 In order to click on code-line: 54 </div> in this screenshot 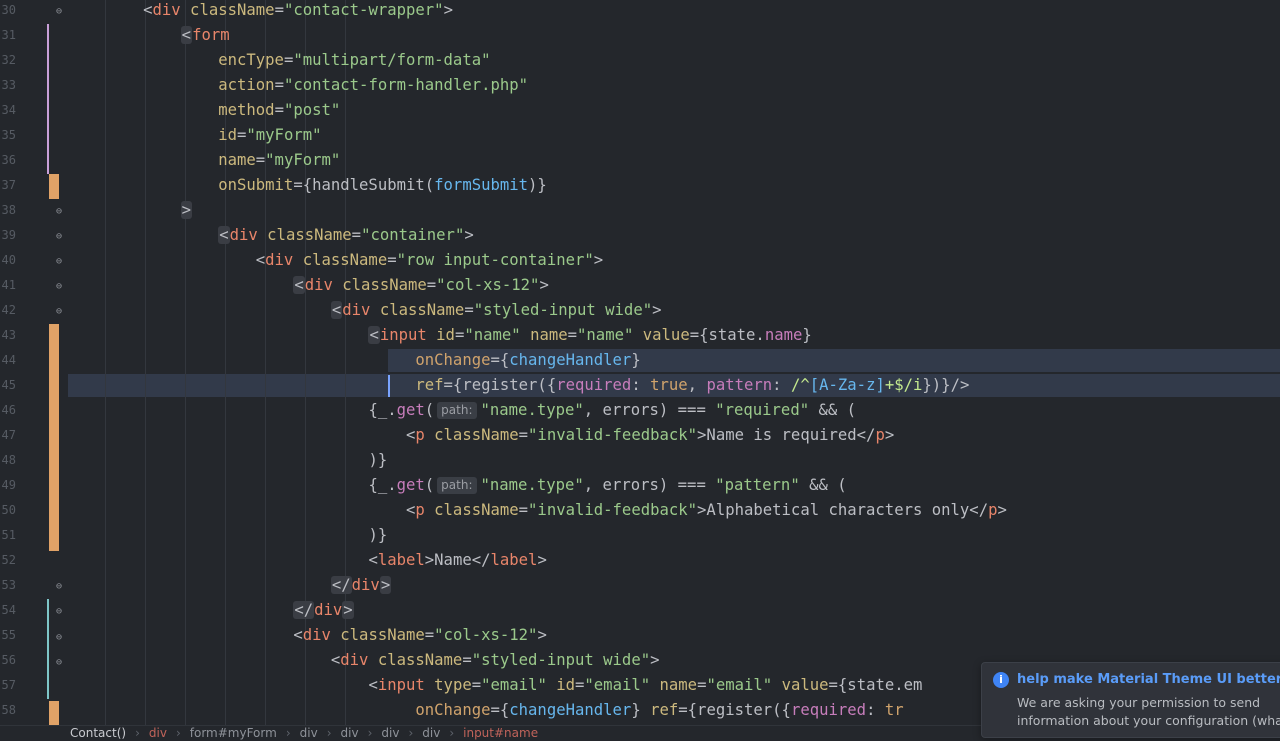, I will do `click(640, 610)`.